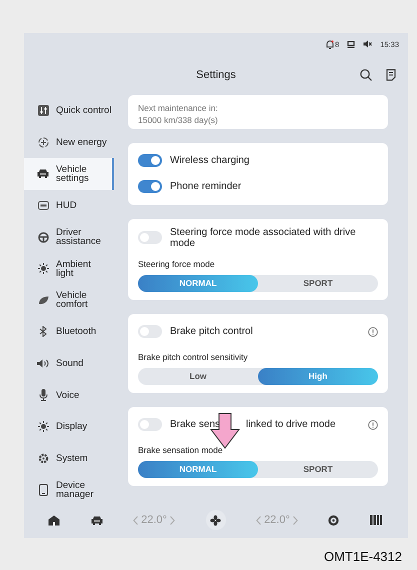 The height and width of the screenshot is (570, 417). Describe the element at coordinates (362, 556) in the screenshot. I see `figure-code: OMT1E-4312` at that location.